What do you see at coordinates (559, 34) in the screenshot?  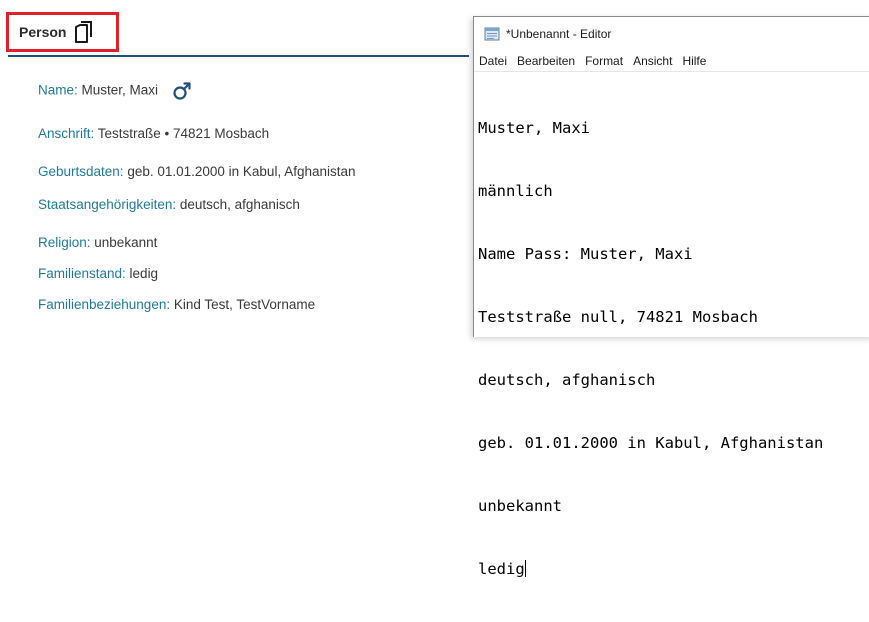 I see `notepad-title: *Unbenannt - Editor` at bounding box center [559, 34].